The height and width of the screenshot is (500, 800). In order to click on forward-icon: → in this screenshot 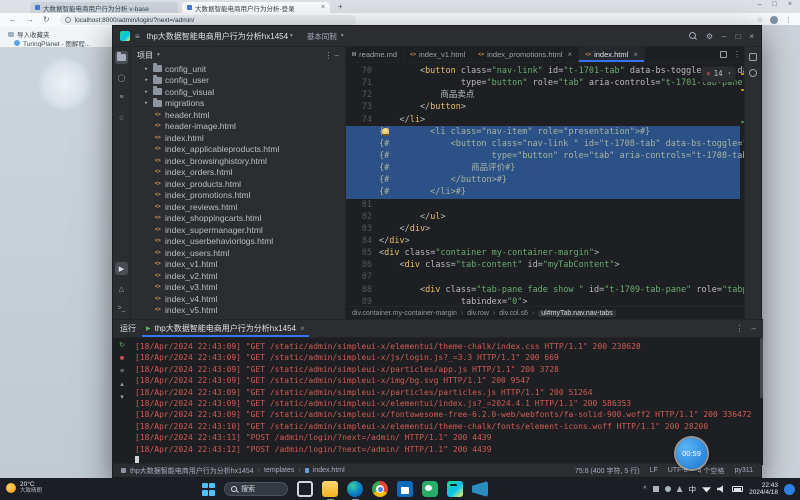, I will do `click(30, 20)`.